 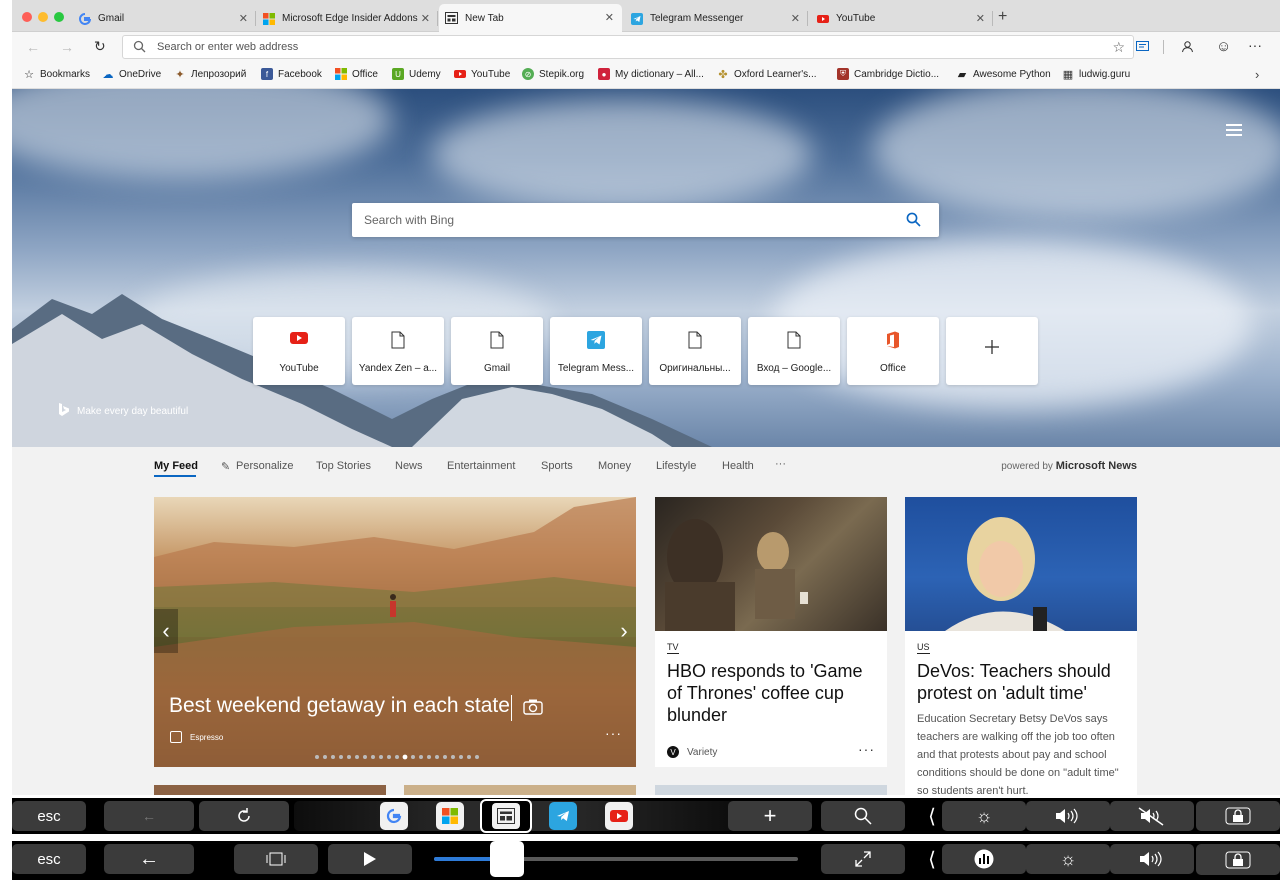 What do you see at coordinates (506, 816) in the screenshot?
I see `newtab-icon` at bounding box center [506, 816].